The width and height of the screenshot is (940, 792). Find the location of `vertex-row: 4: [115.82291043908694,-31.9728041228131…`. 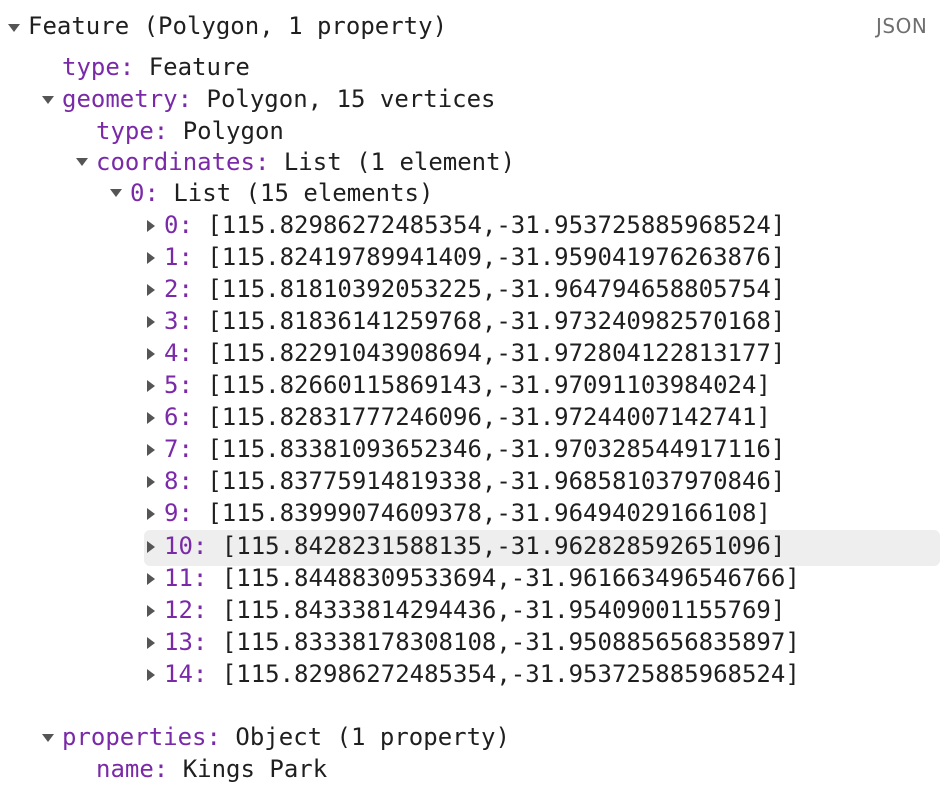

vertex-row: 4: [115.82291043908694,-31.9728041228131… is located at coordinates (474, 353).